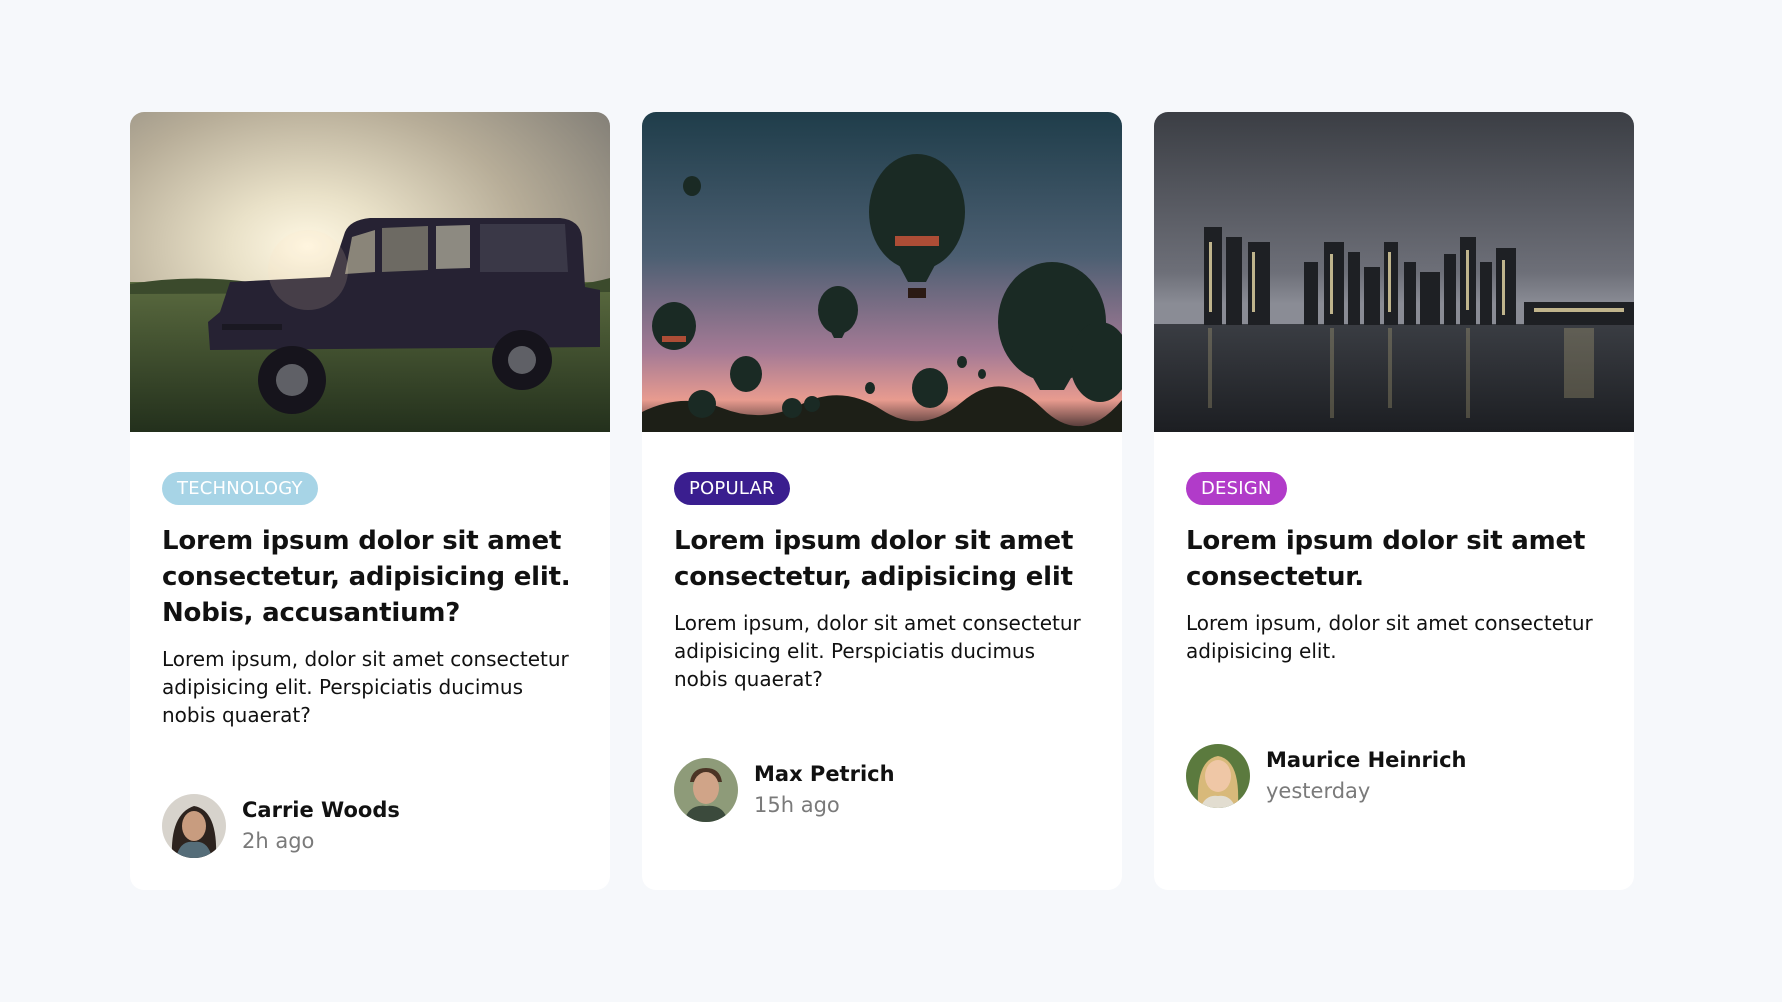 The width and height of the screenshot is (1782, 1002). Describe the element at coordinates (1326, 776) in the screenshot. I see `author-block: Maurice Heinrich yesterday` at that location.